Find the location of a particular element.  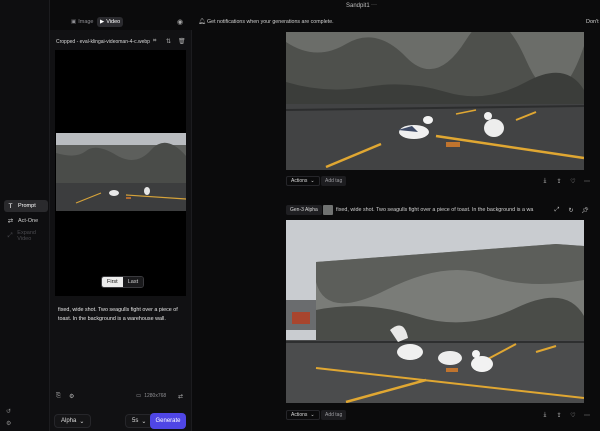

history-icon: ↺ is located at coordinates (8, 411).